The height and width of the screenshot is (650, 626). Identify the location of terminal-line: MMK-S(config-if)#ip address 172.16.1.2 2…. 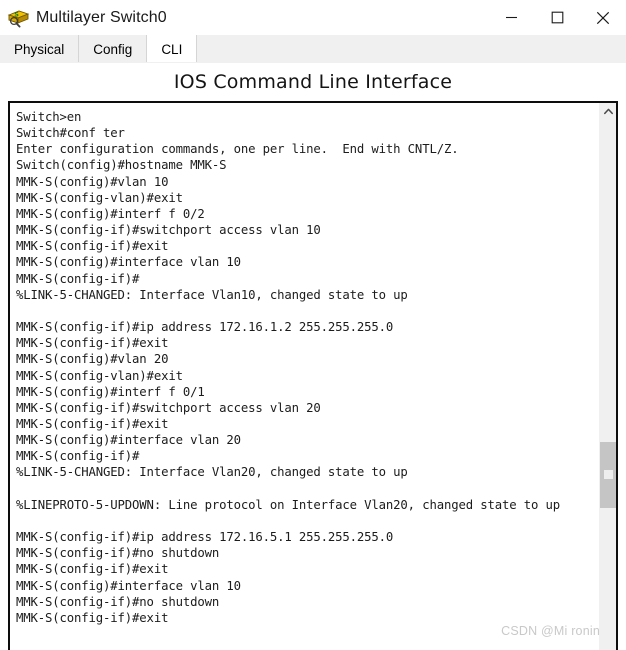
(205, 327).